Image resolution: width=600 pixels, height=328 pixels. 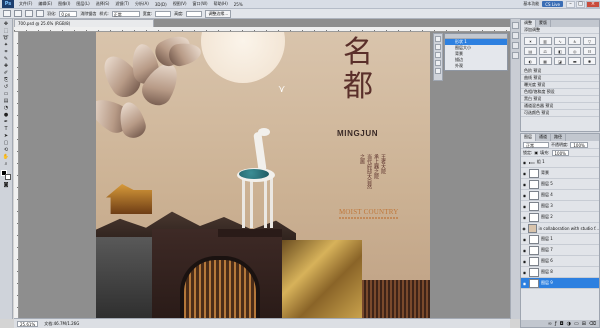 I want to click on layer-row: ◉ 图层 4, so click(x=560, y=195).